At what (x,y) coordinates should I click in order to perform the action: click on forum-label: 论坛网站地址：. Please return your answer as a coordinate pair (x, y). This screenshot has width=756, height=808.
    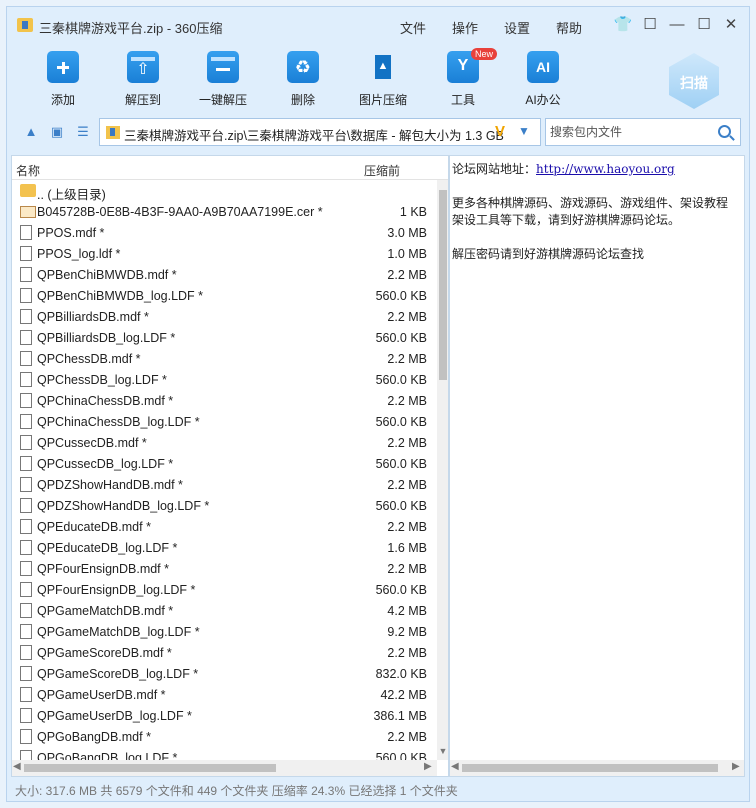
    Looking at the image, I should click on (494, 169).